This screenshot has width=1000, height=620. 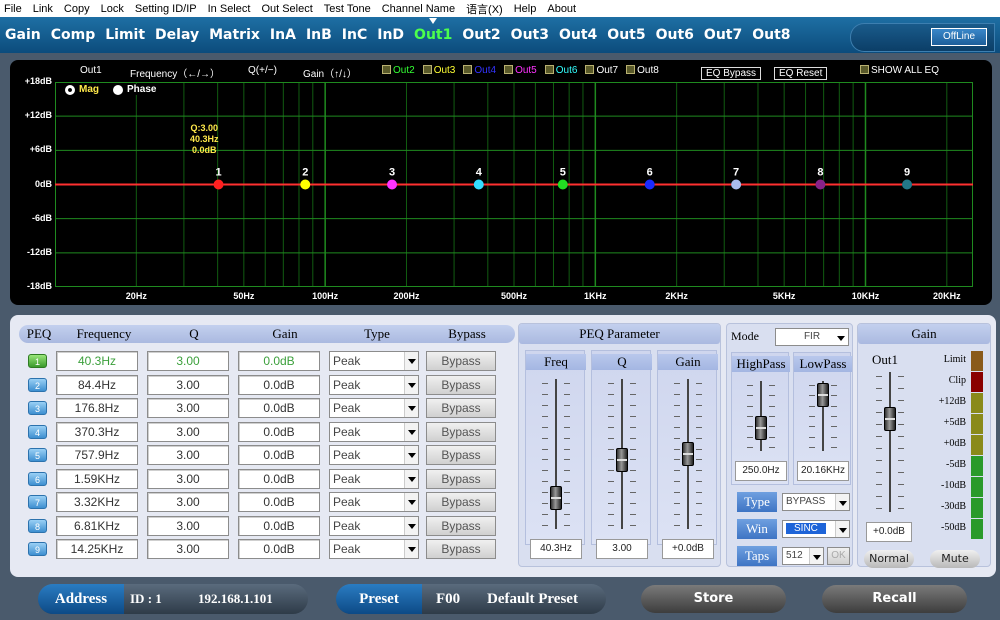 What do you see at coordinates (479, 70) in the screenshot?
I see `overlay-out4: Out4` at bounding box center [479, 70].